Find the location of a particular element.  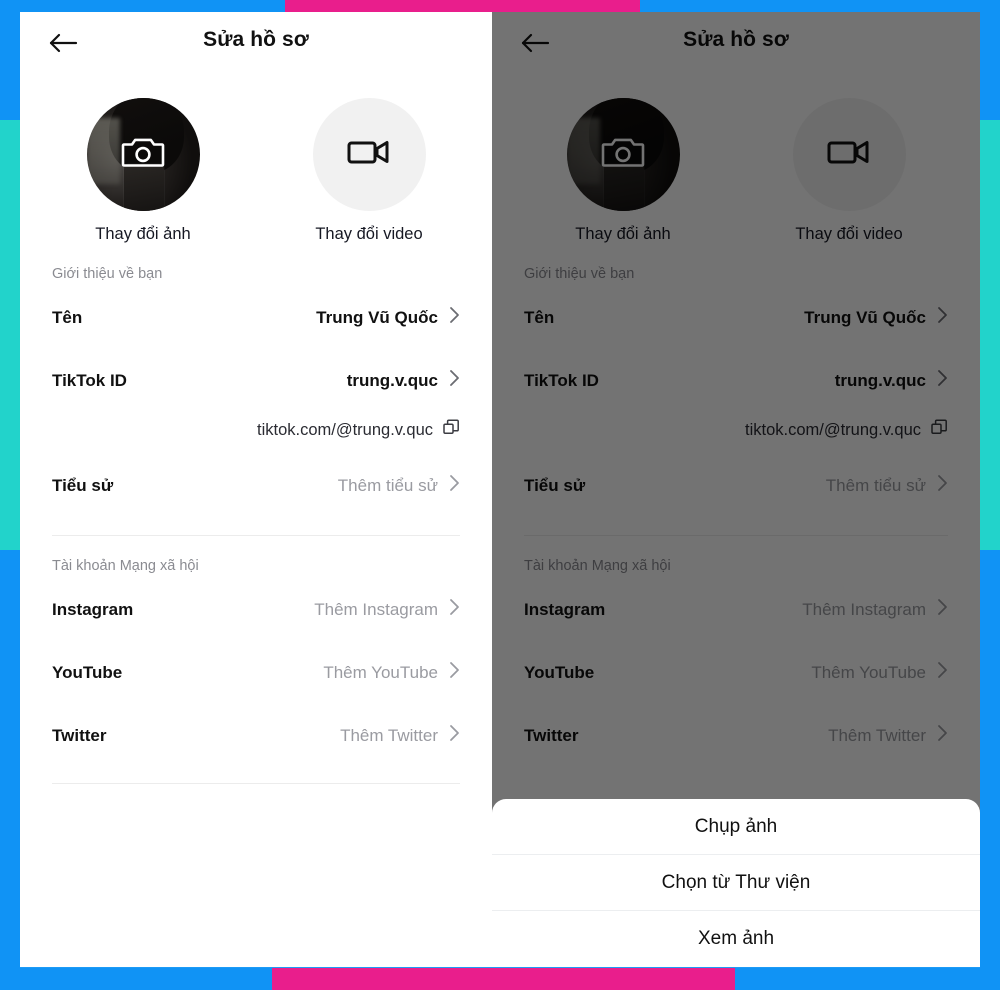

page-title: Sửa hồ sơ is located at coordinates (256, 39).